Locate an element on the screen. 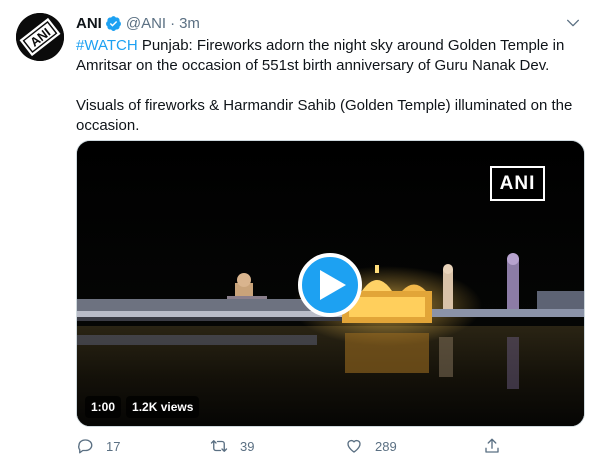 This screenshot has width=592, height=458. play-button is located at coordinates (330, 285).